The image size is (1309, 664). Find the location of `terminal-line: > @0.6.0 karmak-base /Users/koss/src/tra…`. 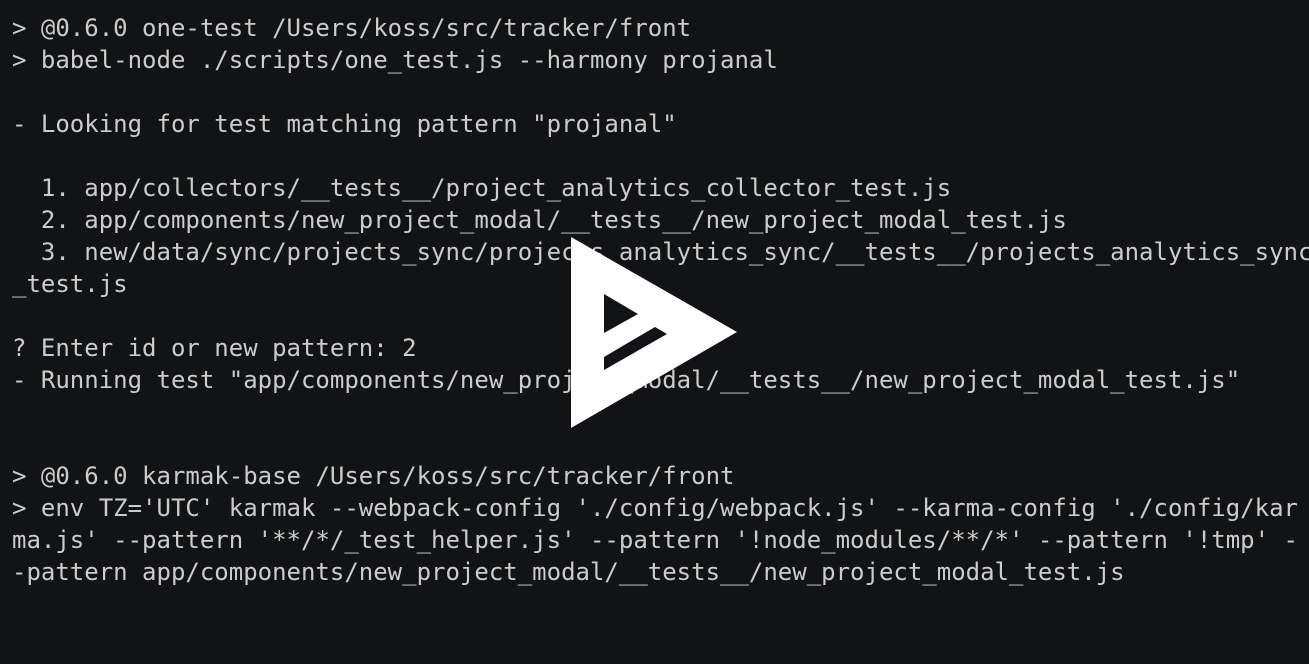

terminal-line: > @0.6.0 karmak-base /Users/koss/src/tra… is located at coordinates (373, 476).